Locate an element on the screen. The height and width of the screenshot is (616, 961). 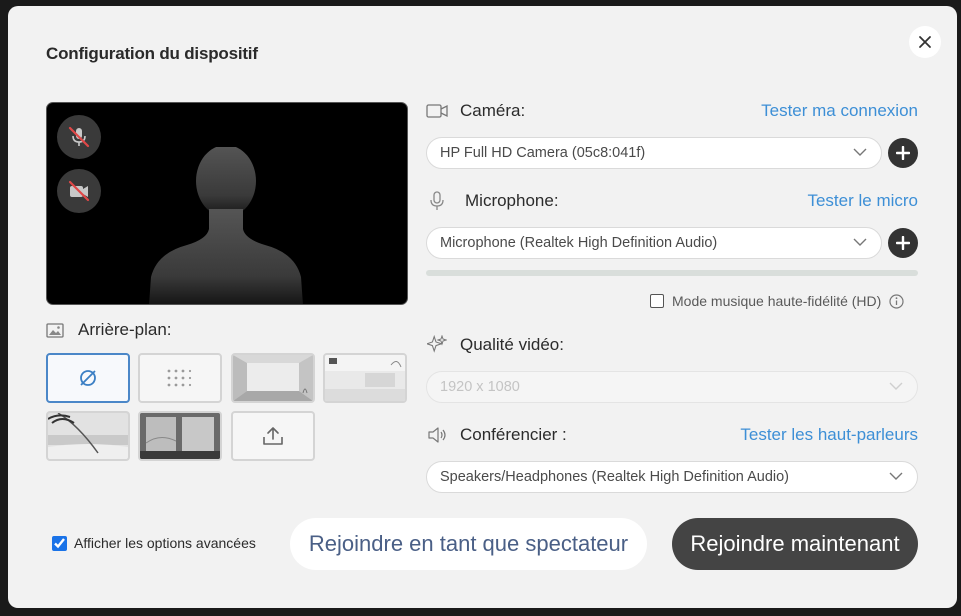
join-as-spectator-button: Rejoindre en tant que spectateur is located at coordinates (468, 544).